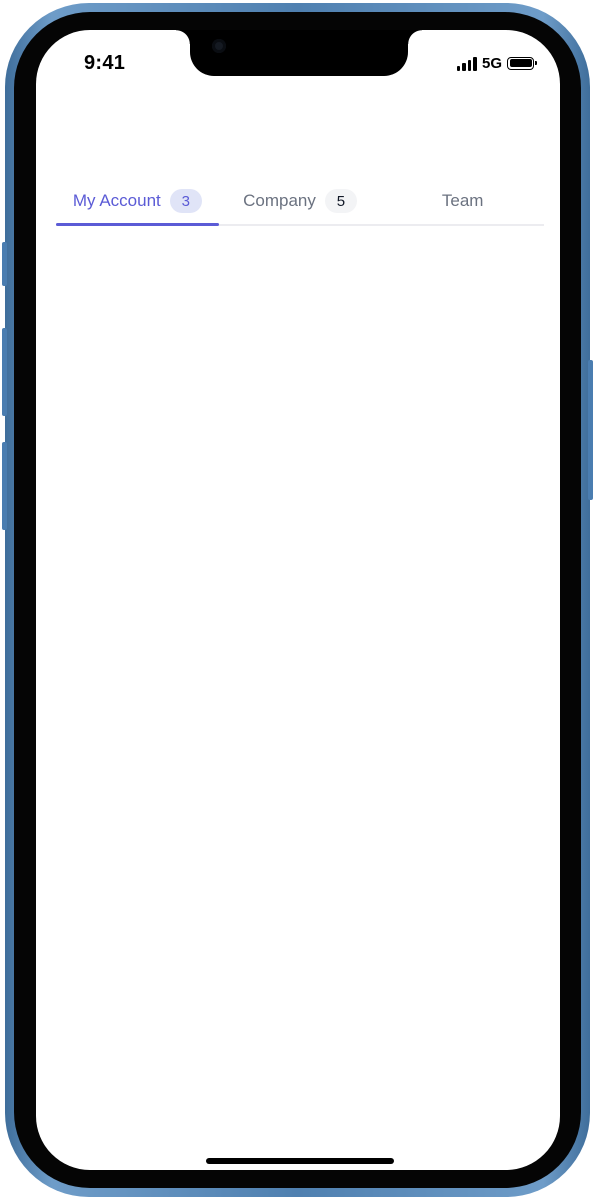 The width and height of the screenshot is (595, 1200). Describe the element at coordinates (466, 63) in the screenshot. I see `cellular-signal-icon` at that location.